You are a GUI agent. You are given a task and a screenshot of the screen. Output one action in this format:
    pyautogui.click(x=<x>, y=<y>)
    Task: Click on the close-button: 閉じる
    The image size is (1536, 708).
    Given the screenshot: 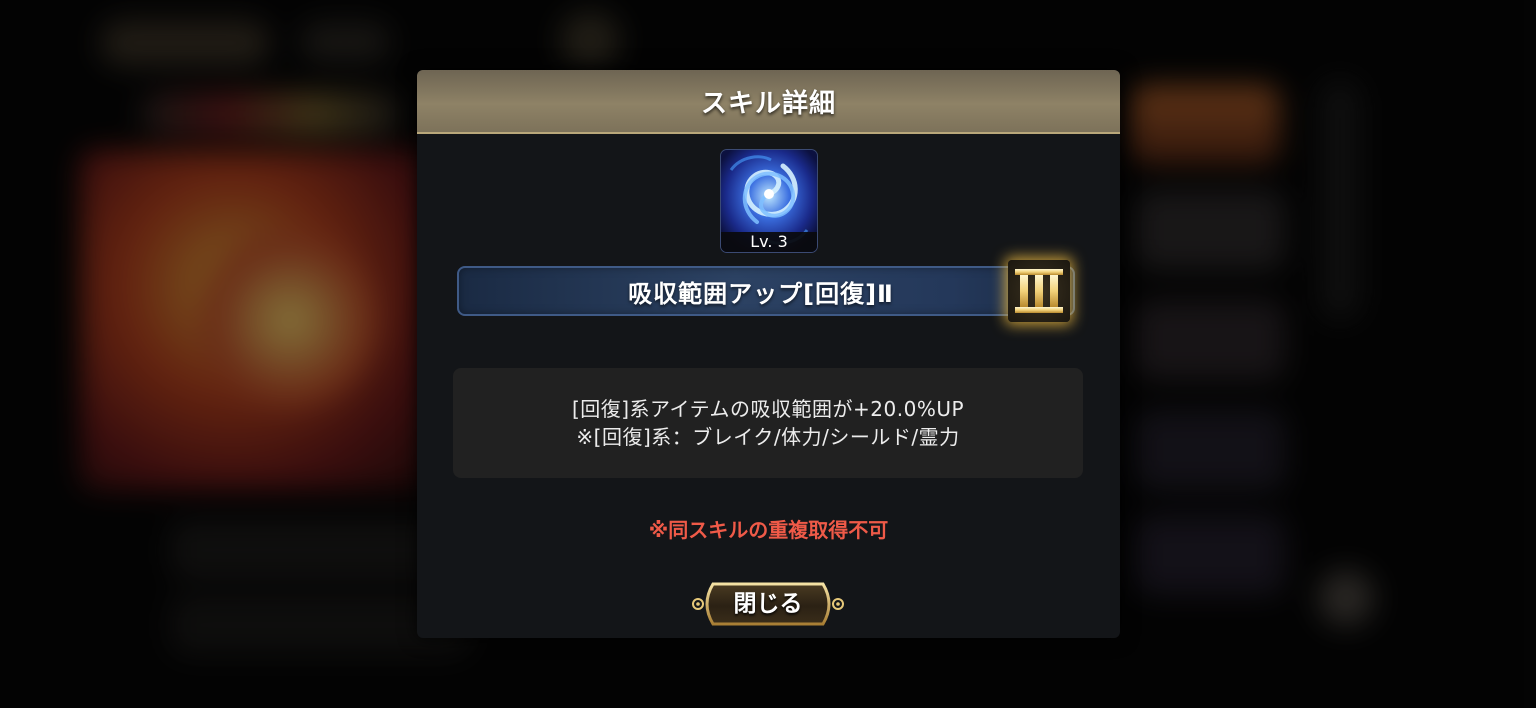 What is the action you would take?
    pyautogui.click(x=768, y=604)
    